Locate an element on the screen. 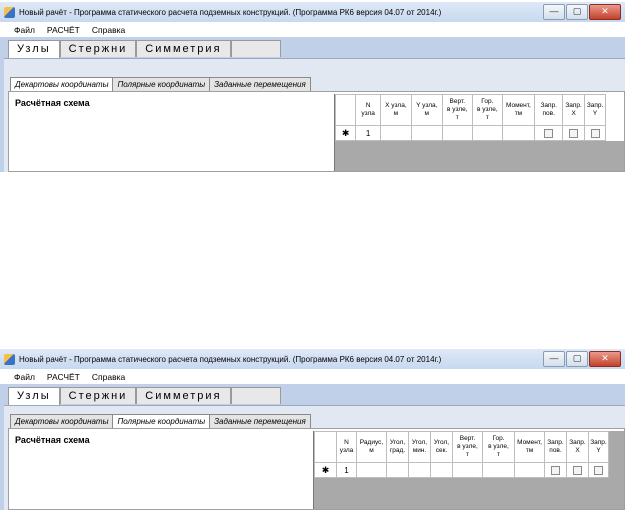 This screenshot has width=625, height=510. column-header: X узла, м is located at coordinates (395, 110).